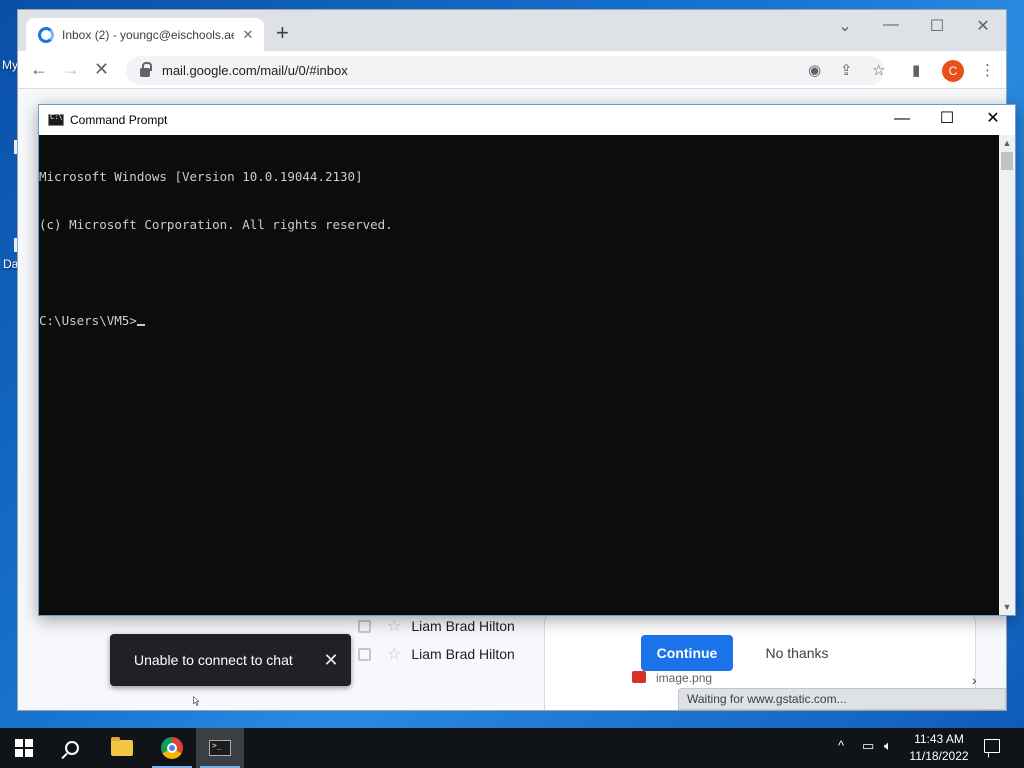 Image resolution: width=1024 pixels, height=768 pixels. I want to click on url-text: mail.google.com/mail/u/0/#inbox, so click(255, 70).